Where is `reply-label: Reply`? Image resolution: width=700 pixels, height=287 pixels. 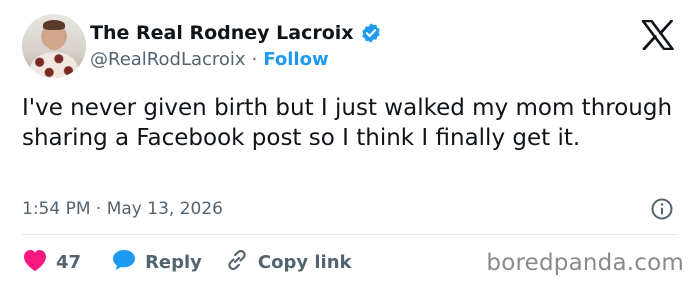
reply-label: Reply is located at coordinates (173, 262).